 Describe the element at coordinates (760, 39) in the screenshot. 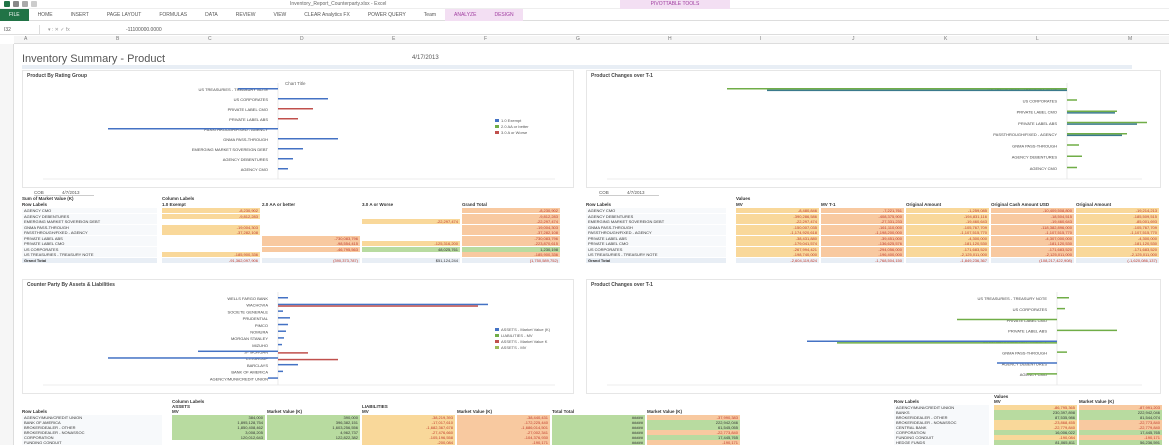

I see `column-header-i: I` at that location.